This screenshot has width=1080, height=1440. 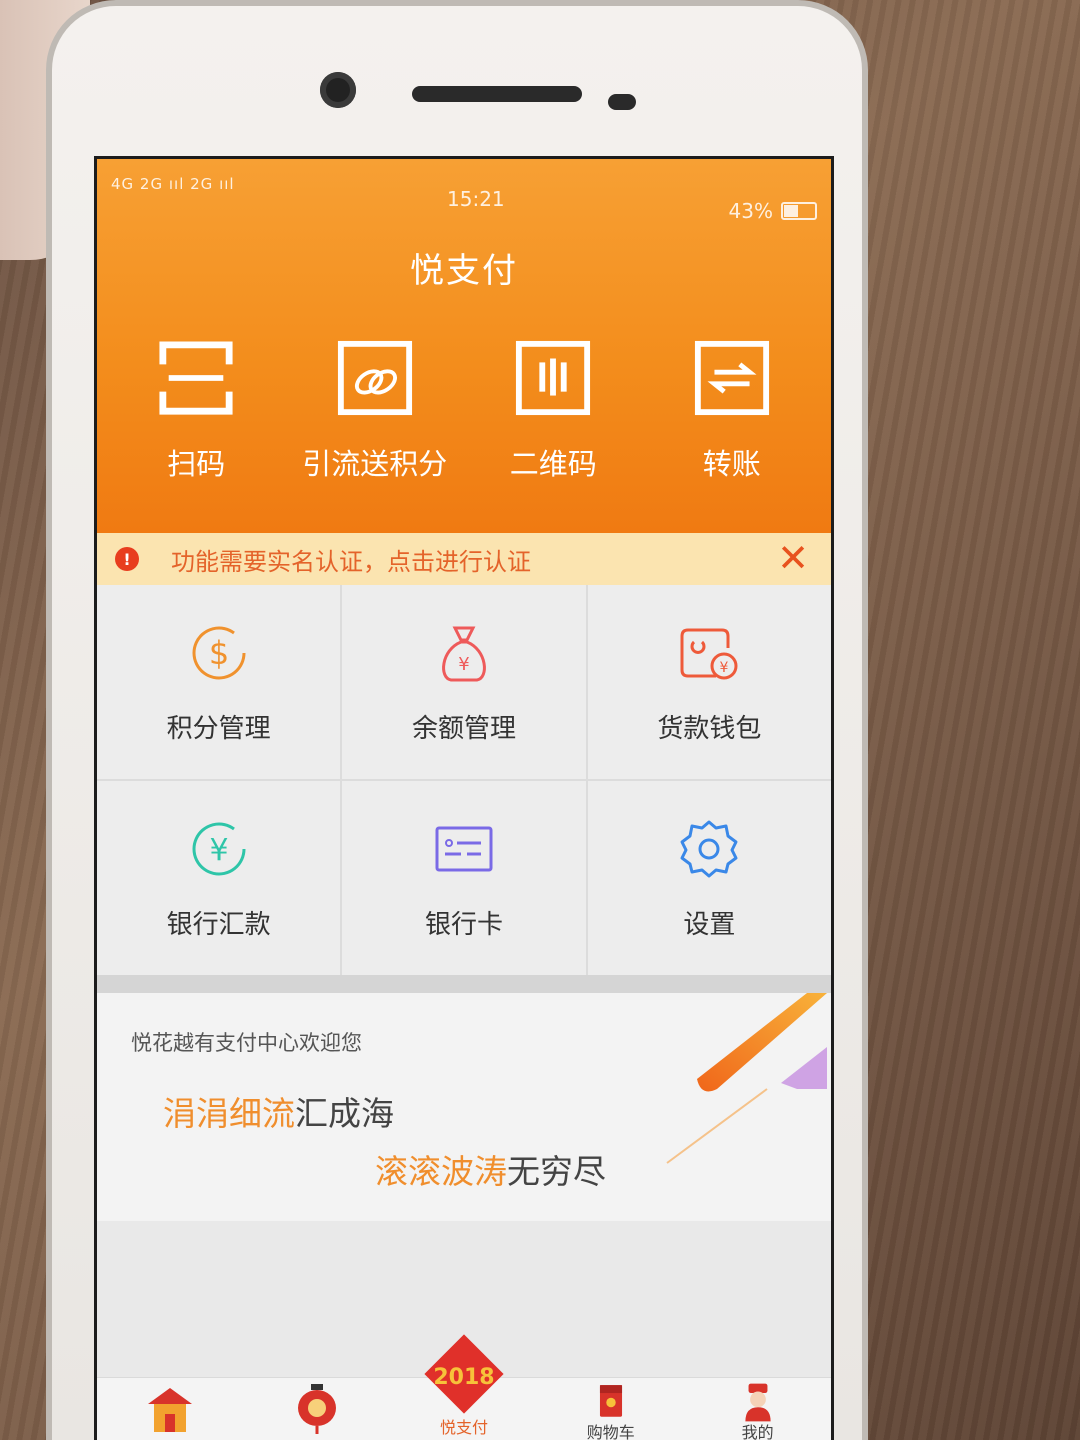 I want to click on lantern-icon, so click(x=317, y=1409).